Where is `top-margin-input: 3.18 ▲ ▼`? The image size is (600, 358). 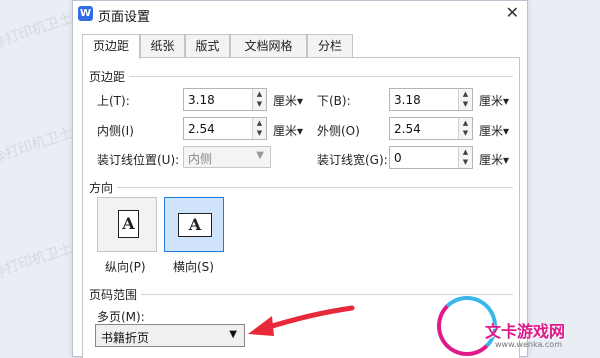 top-margin-input: 3.18 ▲ ▼ is located at coordinates (225, 99).